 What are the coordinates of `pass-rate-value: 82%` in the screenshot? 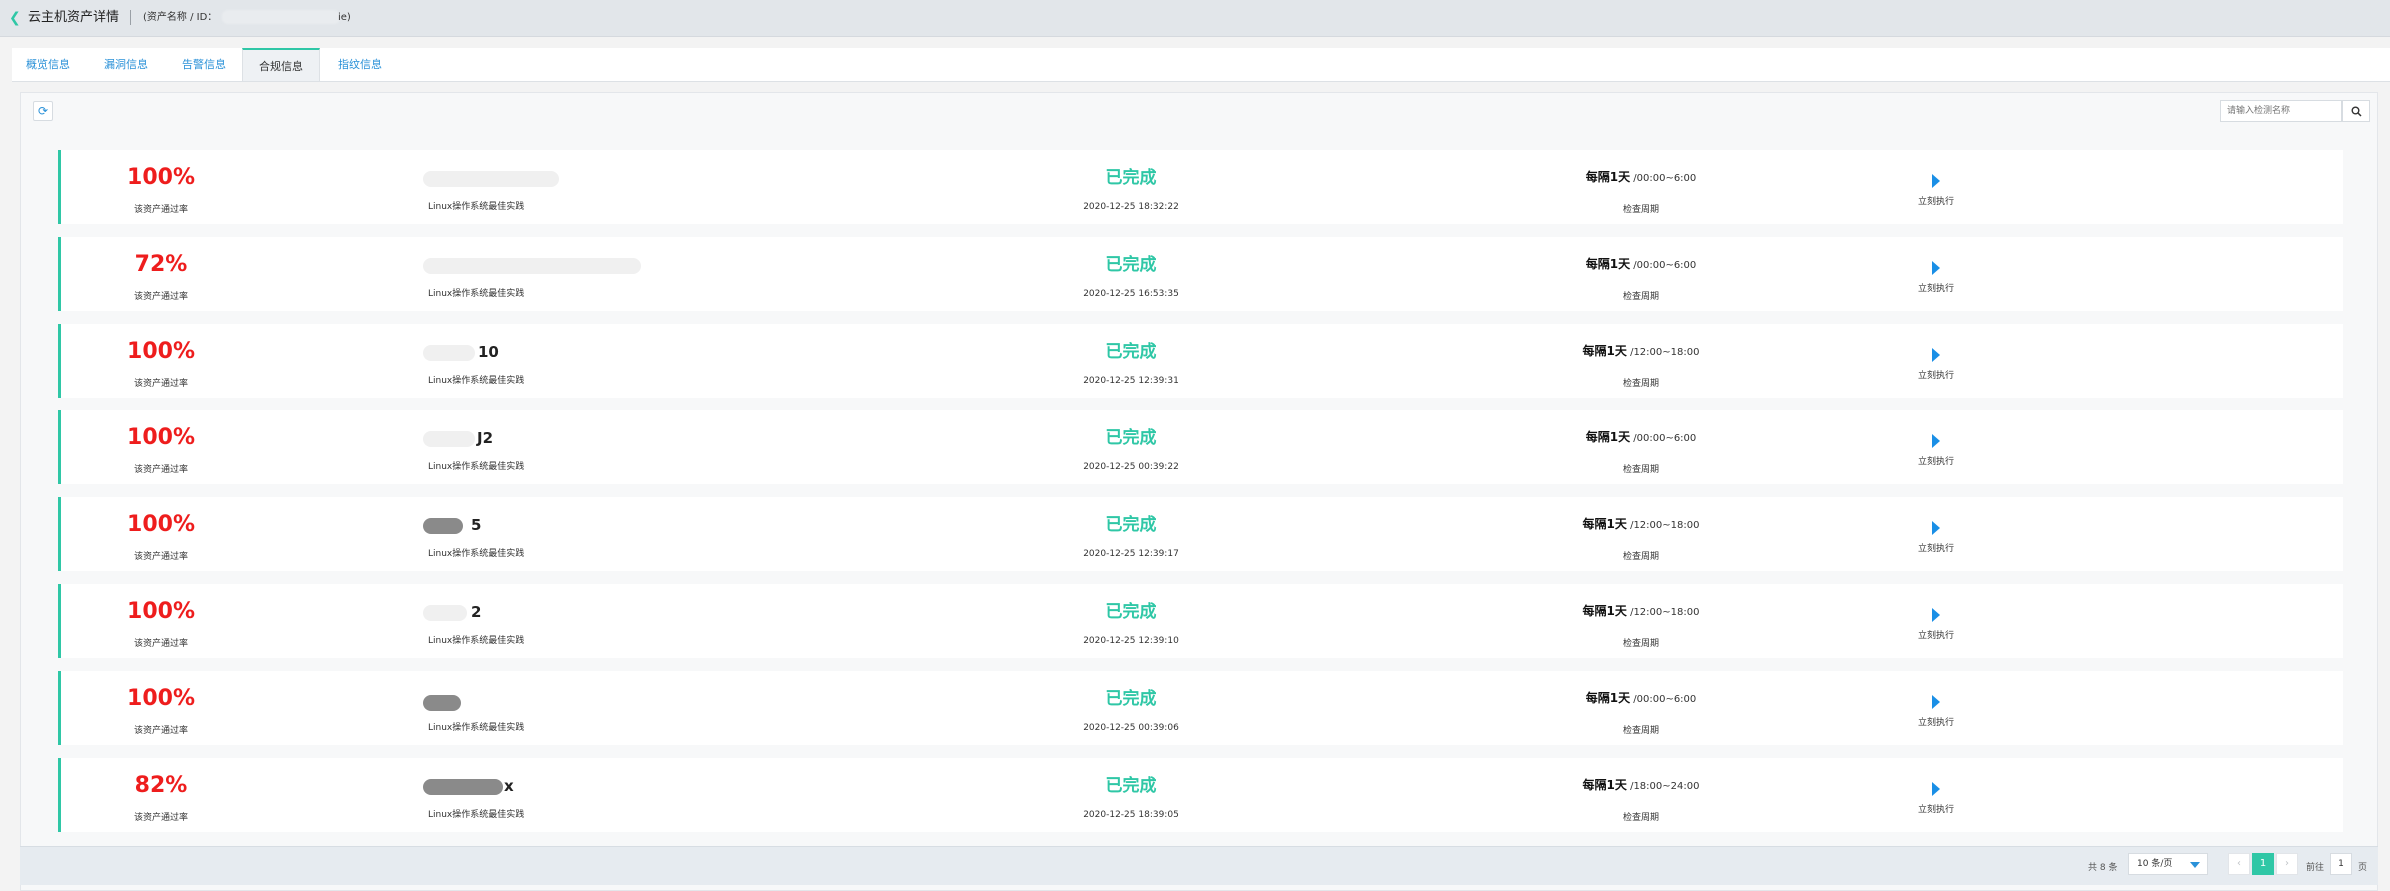 It's located at (161, 785).